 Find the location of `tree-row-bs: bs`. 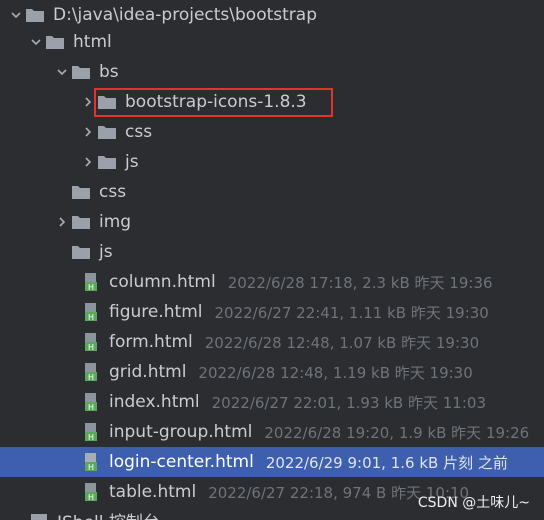

tree-row-bs: bs is located at coordinates (272, 72).